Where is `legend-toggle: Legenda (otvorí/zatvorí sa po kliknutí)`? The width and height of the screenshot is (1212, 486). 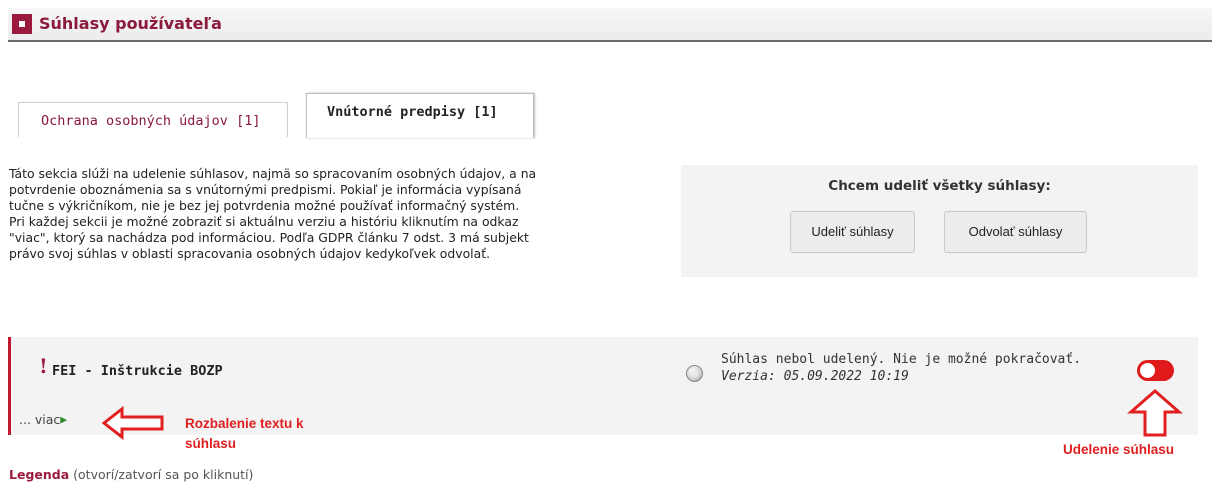
legend-toggle: Legenda (otvorí/zatvorí sa po kliknutí) is located at coordinates (131, 474).